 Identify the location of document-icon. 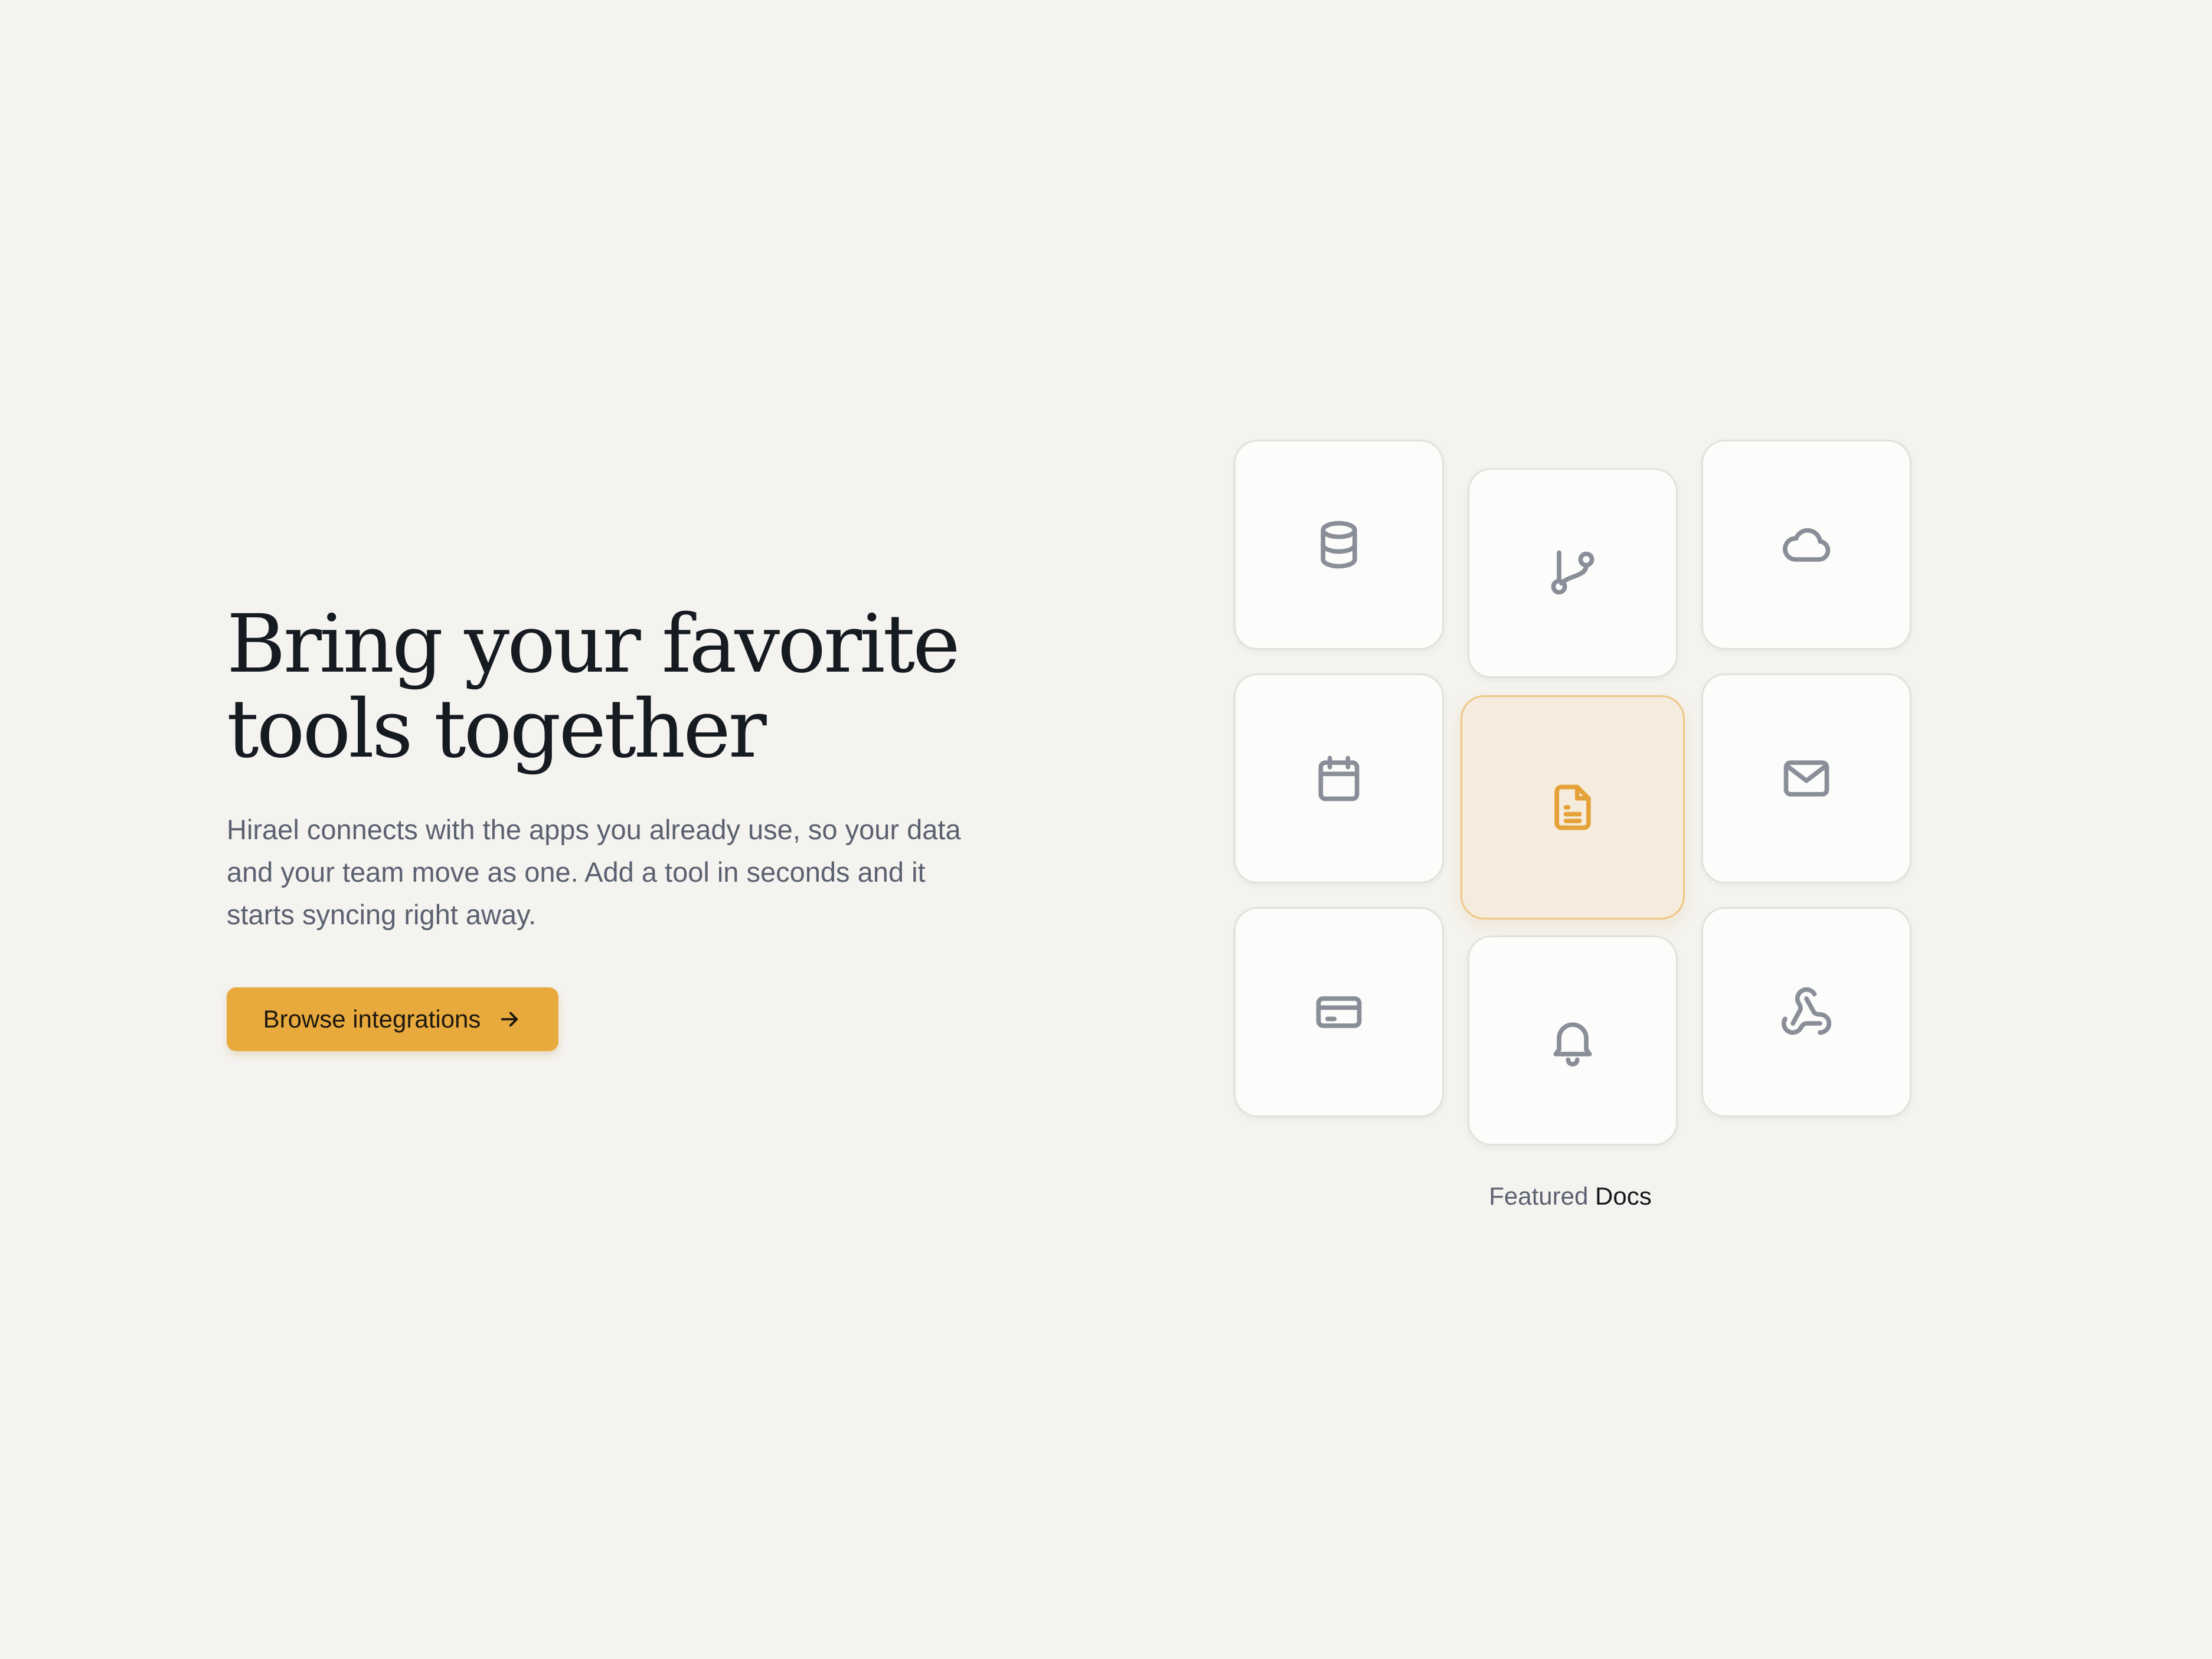
(1572, 807).